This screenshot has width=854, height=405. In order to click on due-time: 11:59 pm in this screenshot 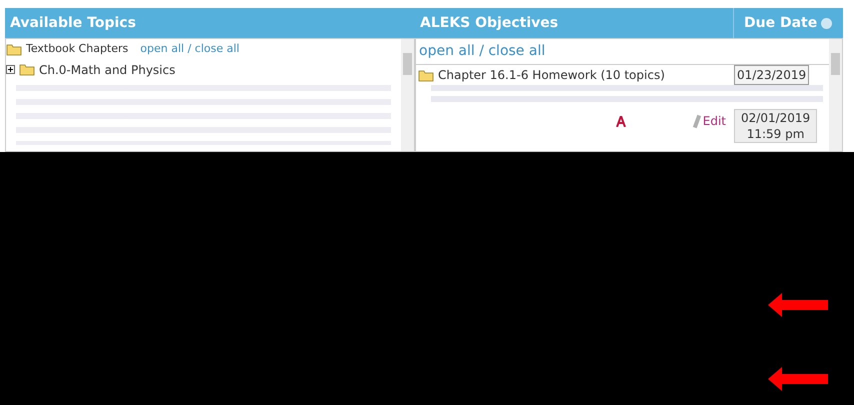, I will do `click(776, 134)`.